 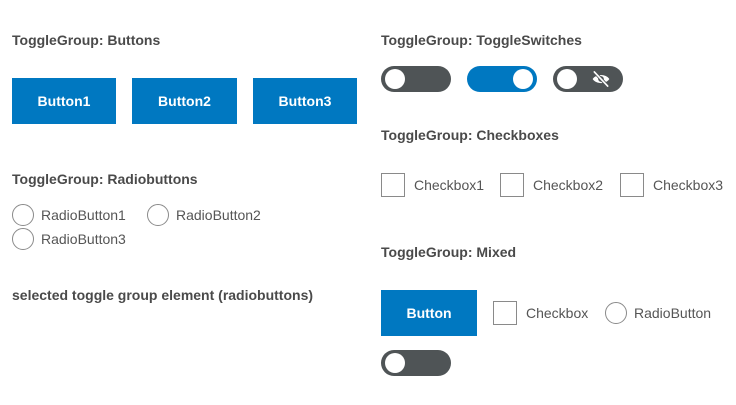 What do you see at coordinates (601, 79) in the screenshot?
I see `eye-slash-icon` at bounding box center [601, 79].